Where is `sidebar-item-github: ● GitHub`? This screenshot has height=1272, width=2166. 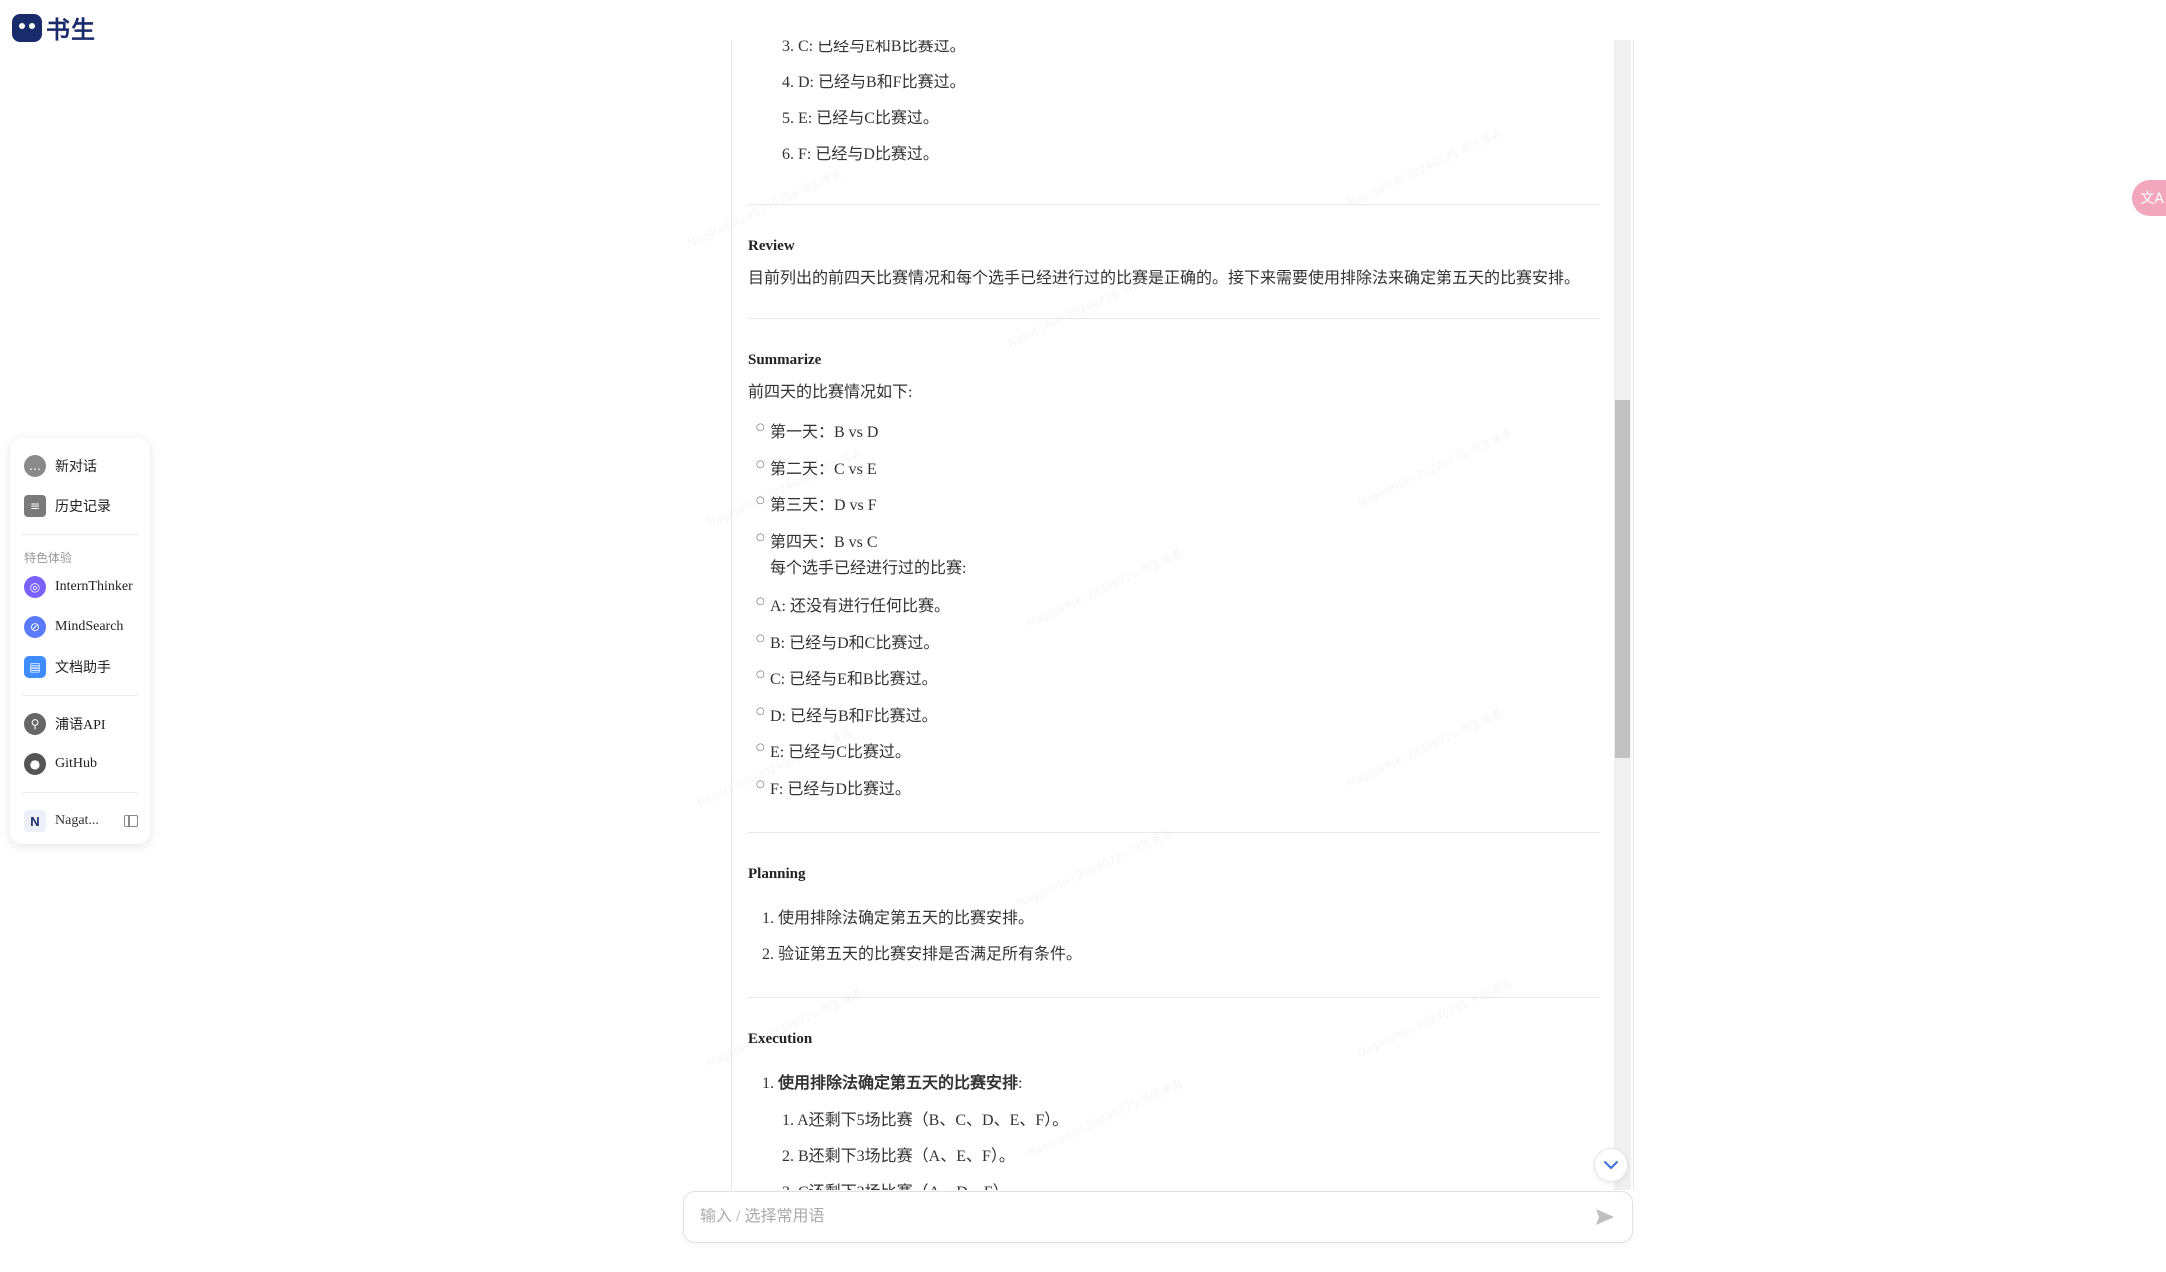
sidebar-item-github: ● GitHub is located at coordinates (80, 764).